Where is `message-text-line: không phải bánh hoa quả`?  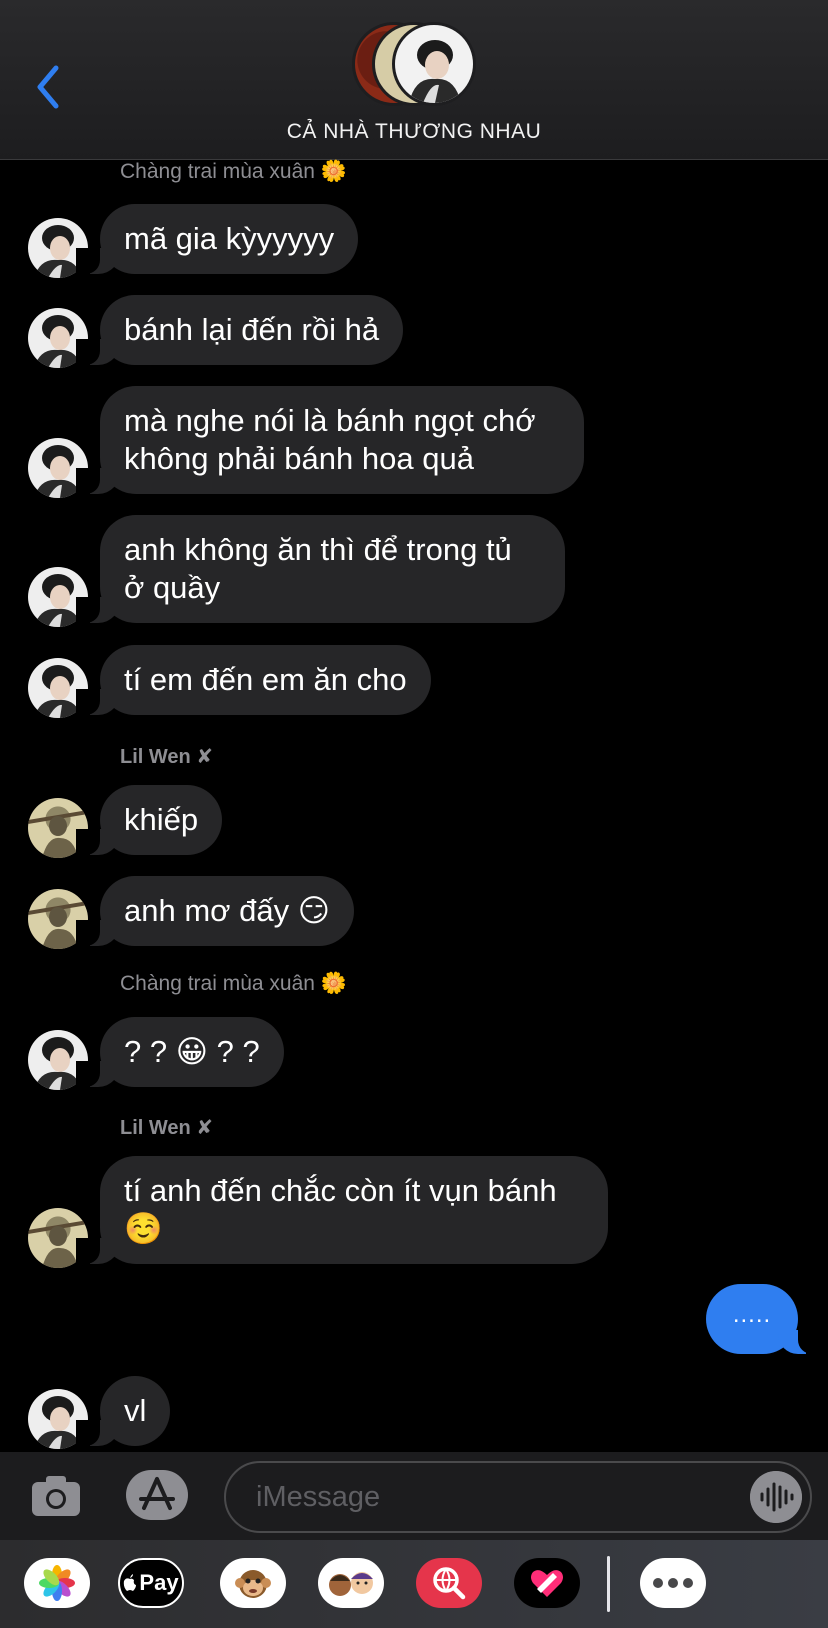 message-text-line: không phải bánh hoa quả is located at coordinates (299, 458).